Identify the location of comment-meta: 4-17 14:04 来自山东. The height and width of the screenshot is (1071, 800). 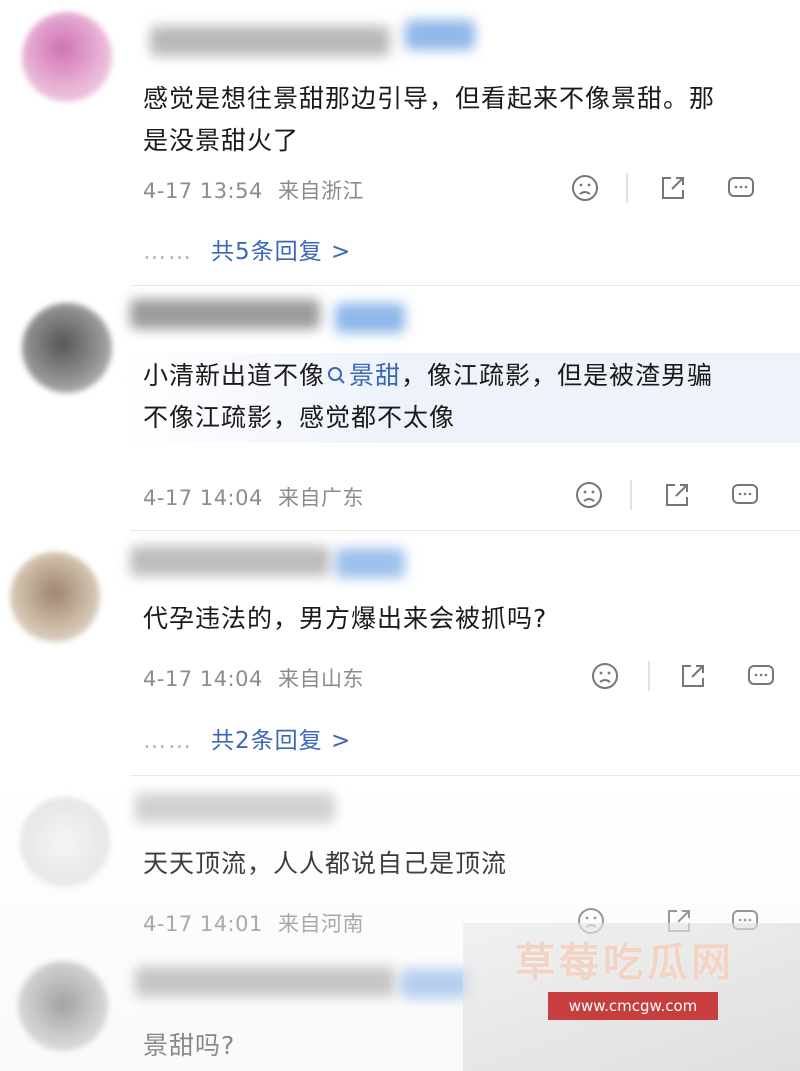
(253, 678).